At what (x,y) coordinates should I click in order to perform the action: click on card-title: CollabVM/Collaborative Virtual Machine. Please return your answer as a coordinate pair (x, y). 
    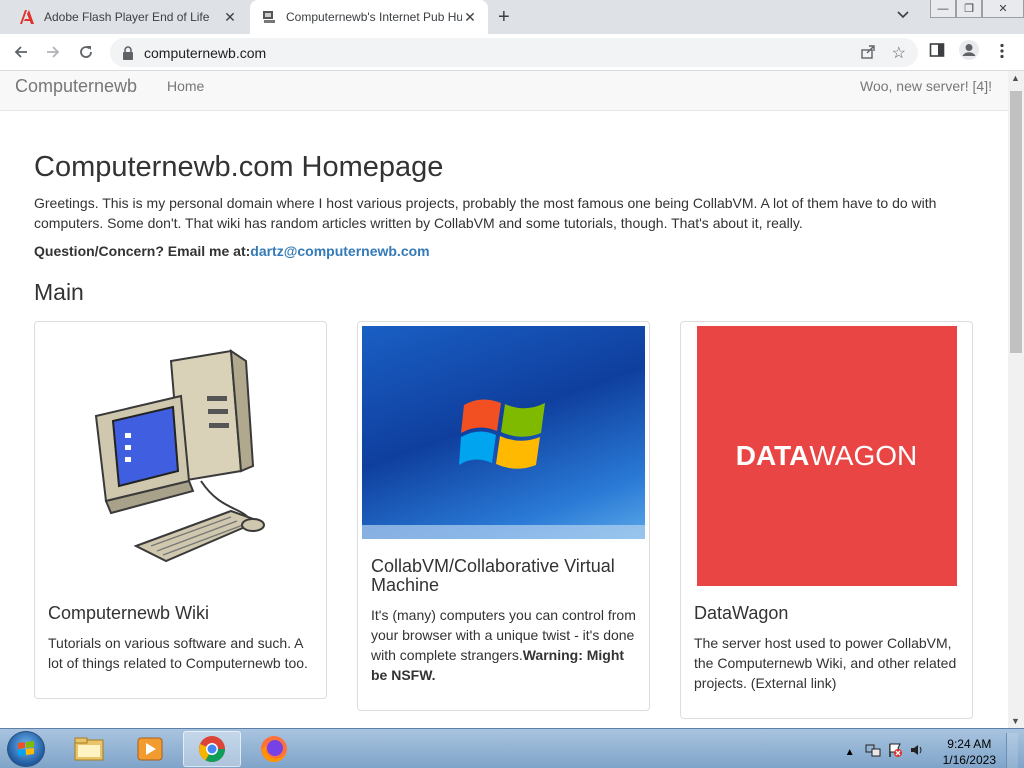
    Looking at the image, I should click on (503, 576).